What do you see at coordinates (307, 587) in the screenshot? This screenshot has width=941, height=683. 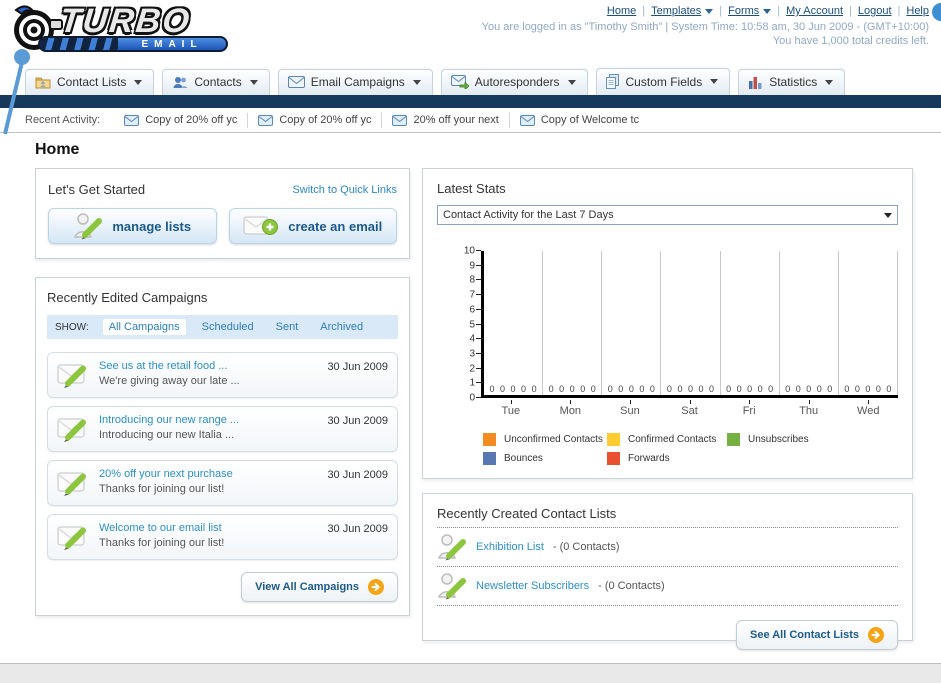 I see `view-all-campaigns-label: View All Campaigns` at bounding box center [307, 587].